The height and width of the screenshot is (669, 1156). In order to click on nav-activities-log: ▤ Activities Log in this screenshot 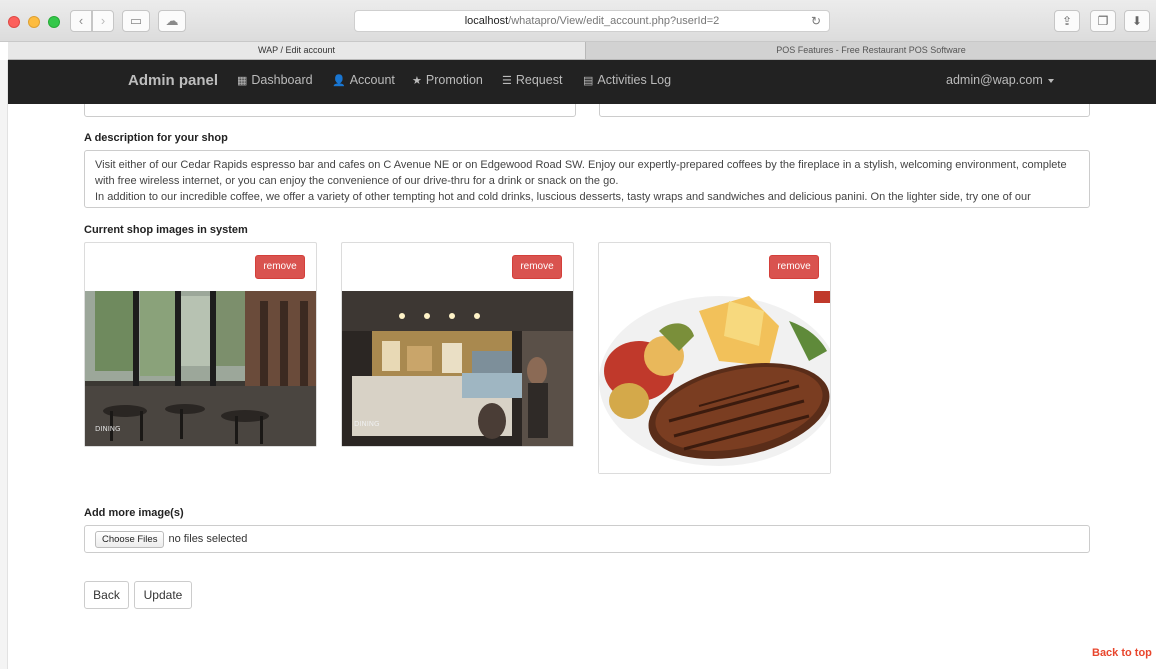, I will do `click(627, 80)`.